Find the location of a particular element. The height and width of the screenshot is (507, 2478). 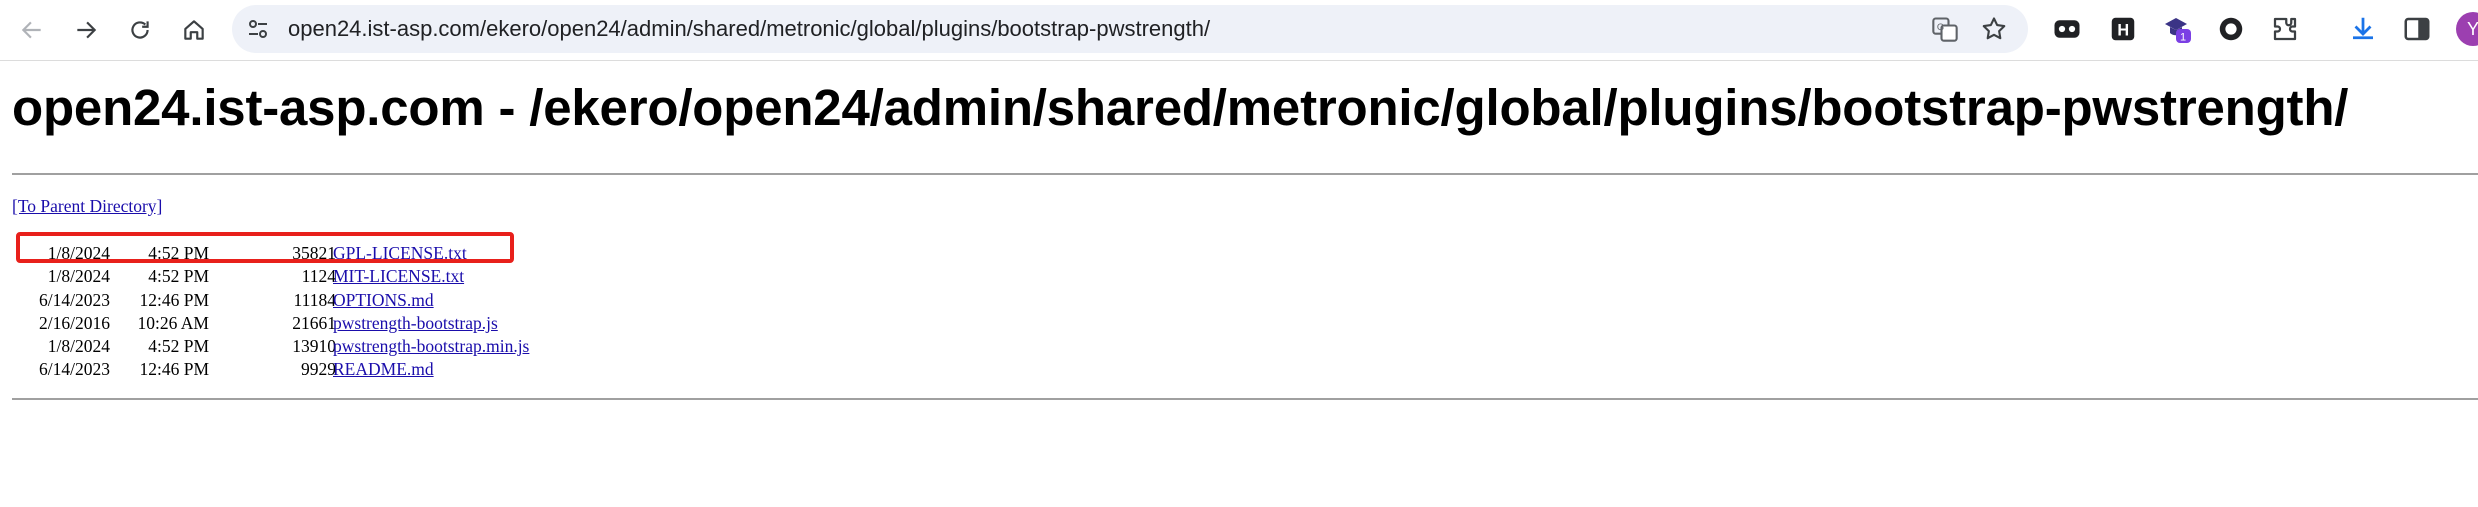

file-link: pwstrength-bootstrap.min.js is located at coordinates (431, 346).